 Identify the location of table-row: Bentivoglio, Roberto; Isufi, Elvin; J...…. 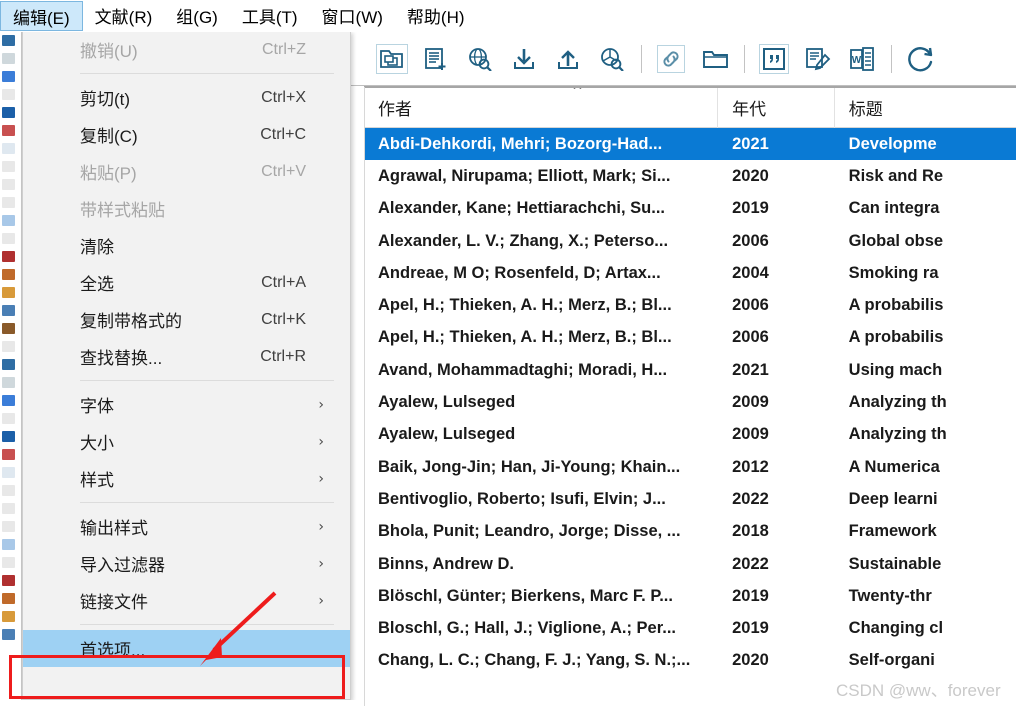
(690, 499).